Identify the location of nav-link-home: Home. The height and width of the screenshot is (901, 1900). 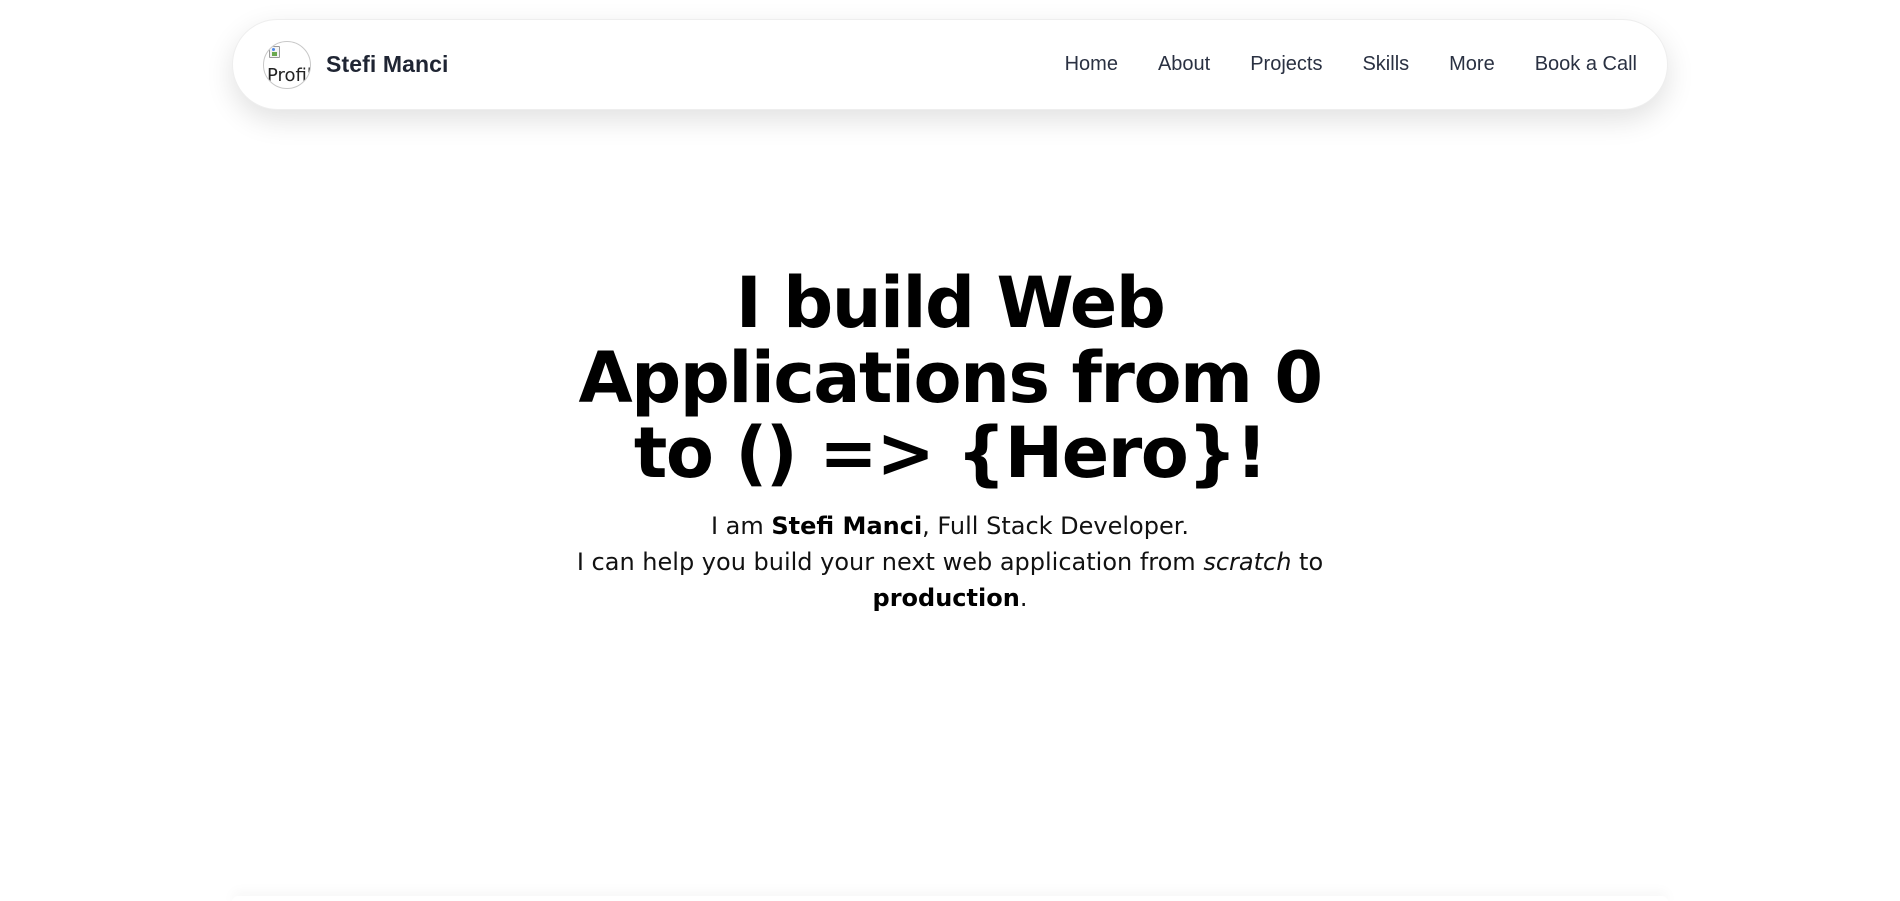
(1091, 64).